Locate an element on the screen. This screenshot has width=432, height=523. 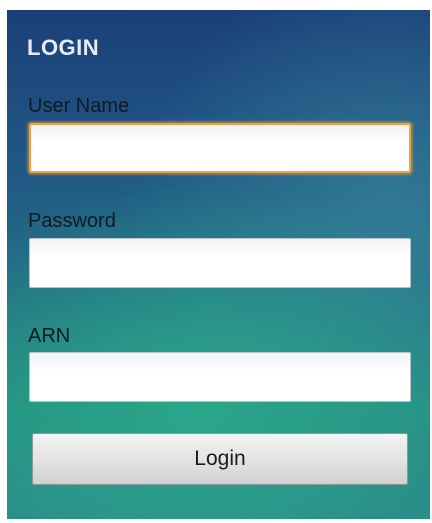
login-button: Login is located at coordinates (220, 459).